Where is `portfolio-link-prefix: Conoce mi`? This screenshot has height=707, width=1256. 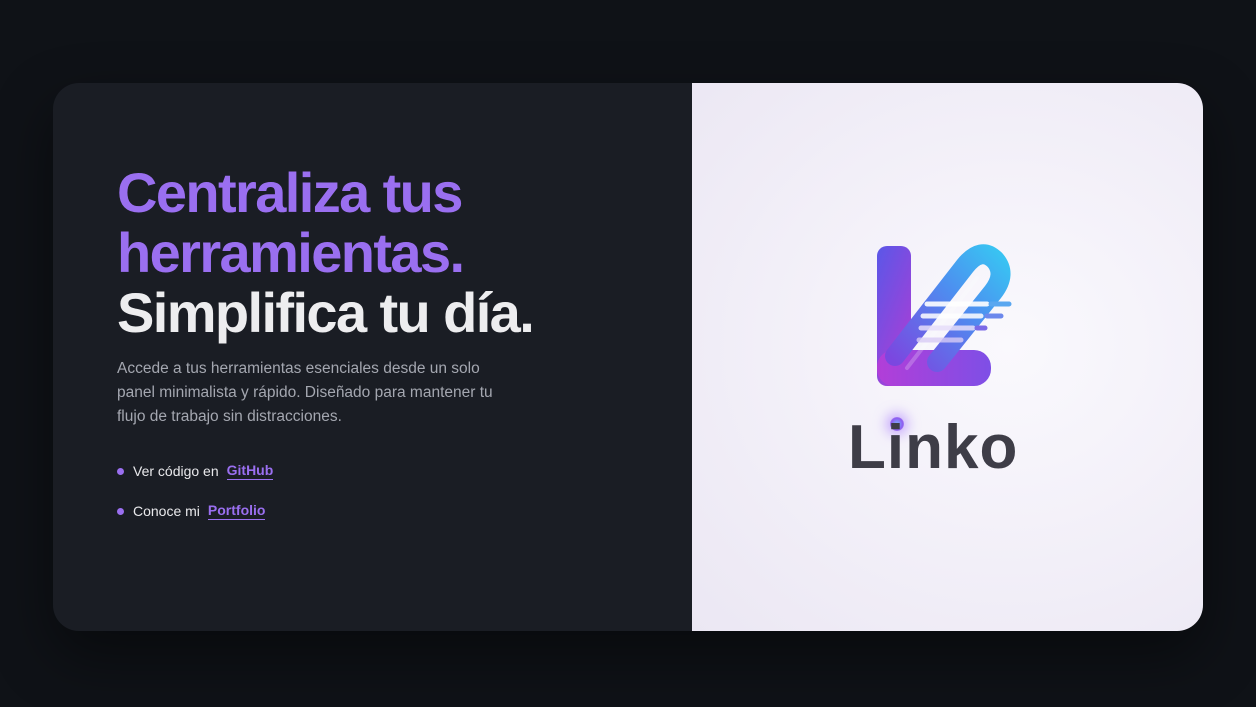 portfolio-link-prefix: Conoce mi is located at coordinates (166, 511).